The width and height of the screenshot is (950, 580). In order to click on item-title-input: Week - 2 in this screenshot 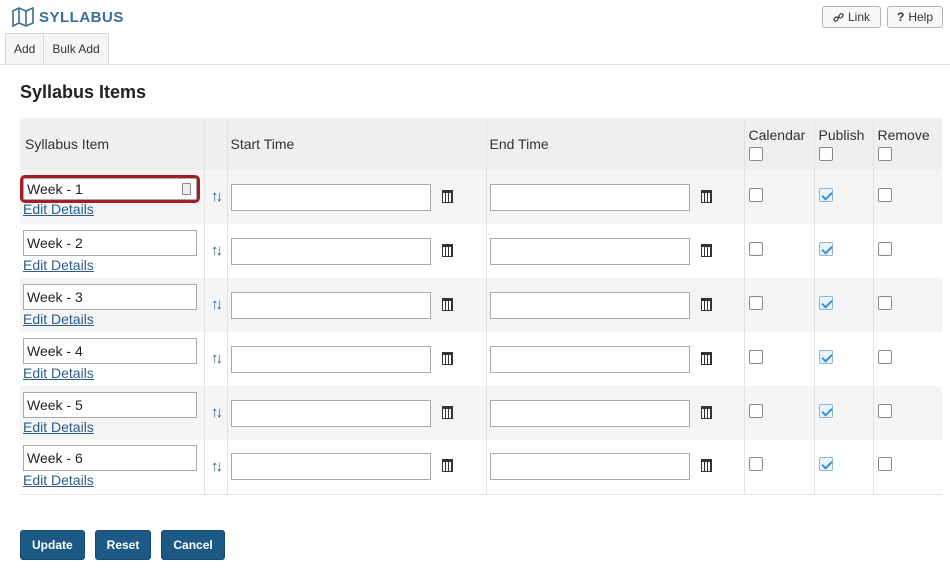, I will do `click(110, 242)`.